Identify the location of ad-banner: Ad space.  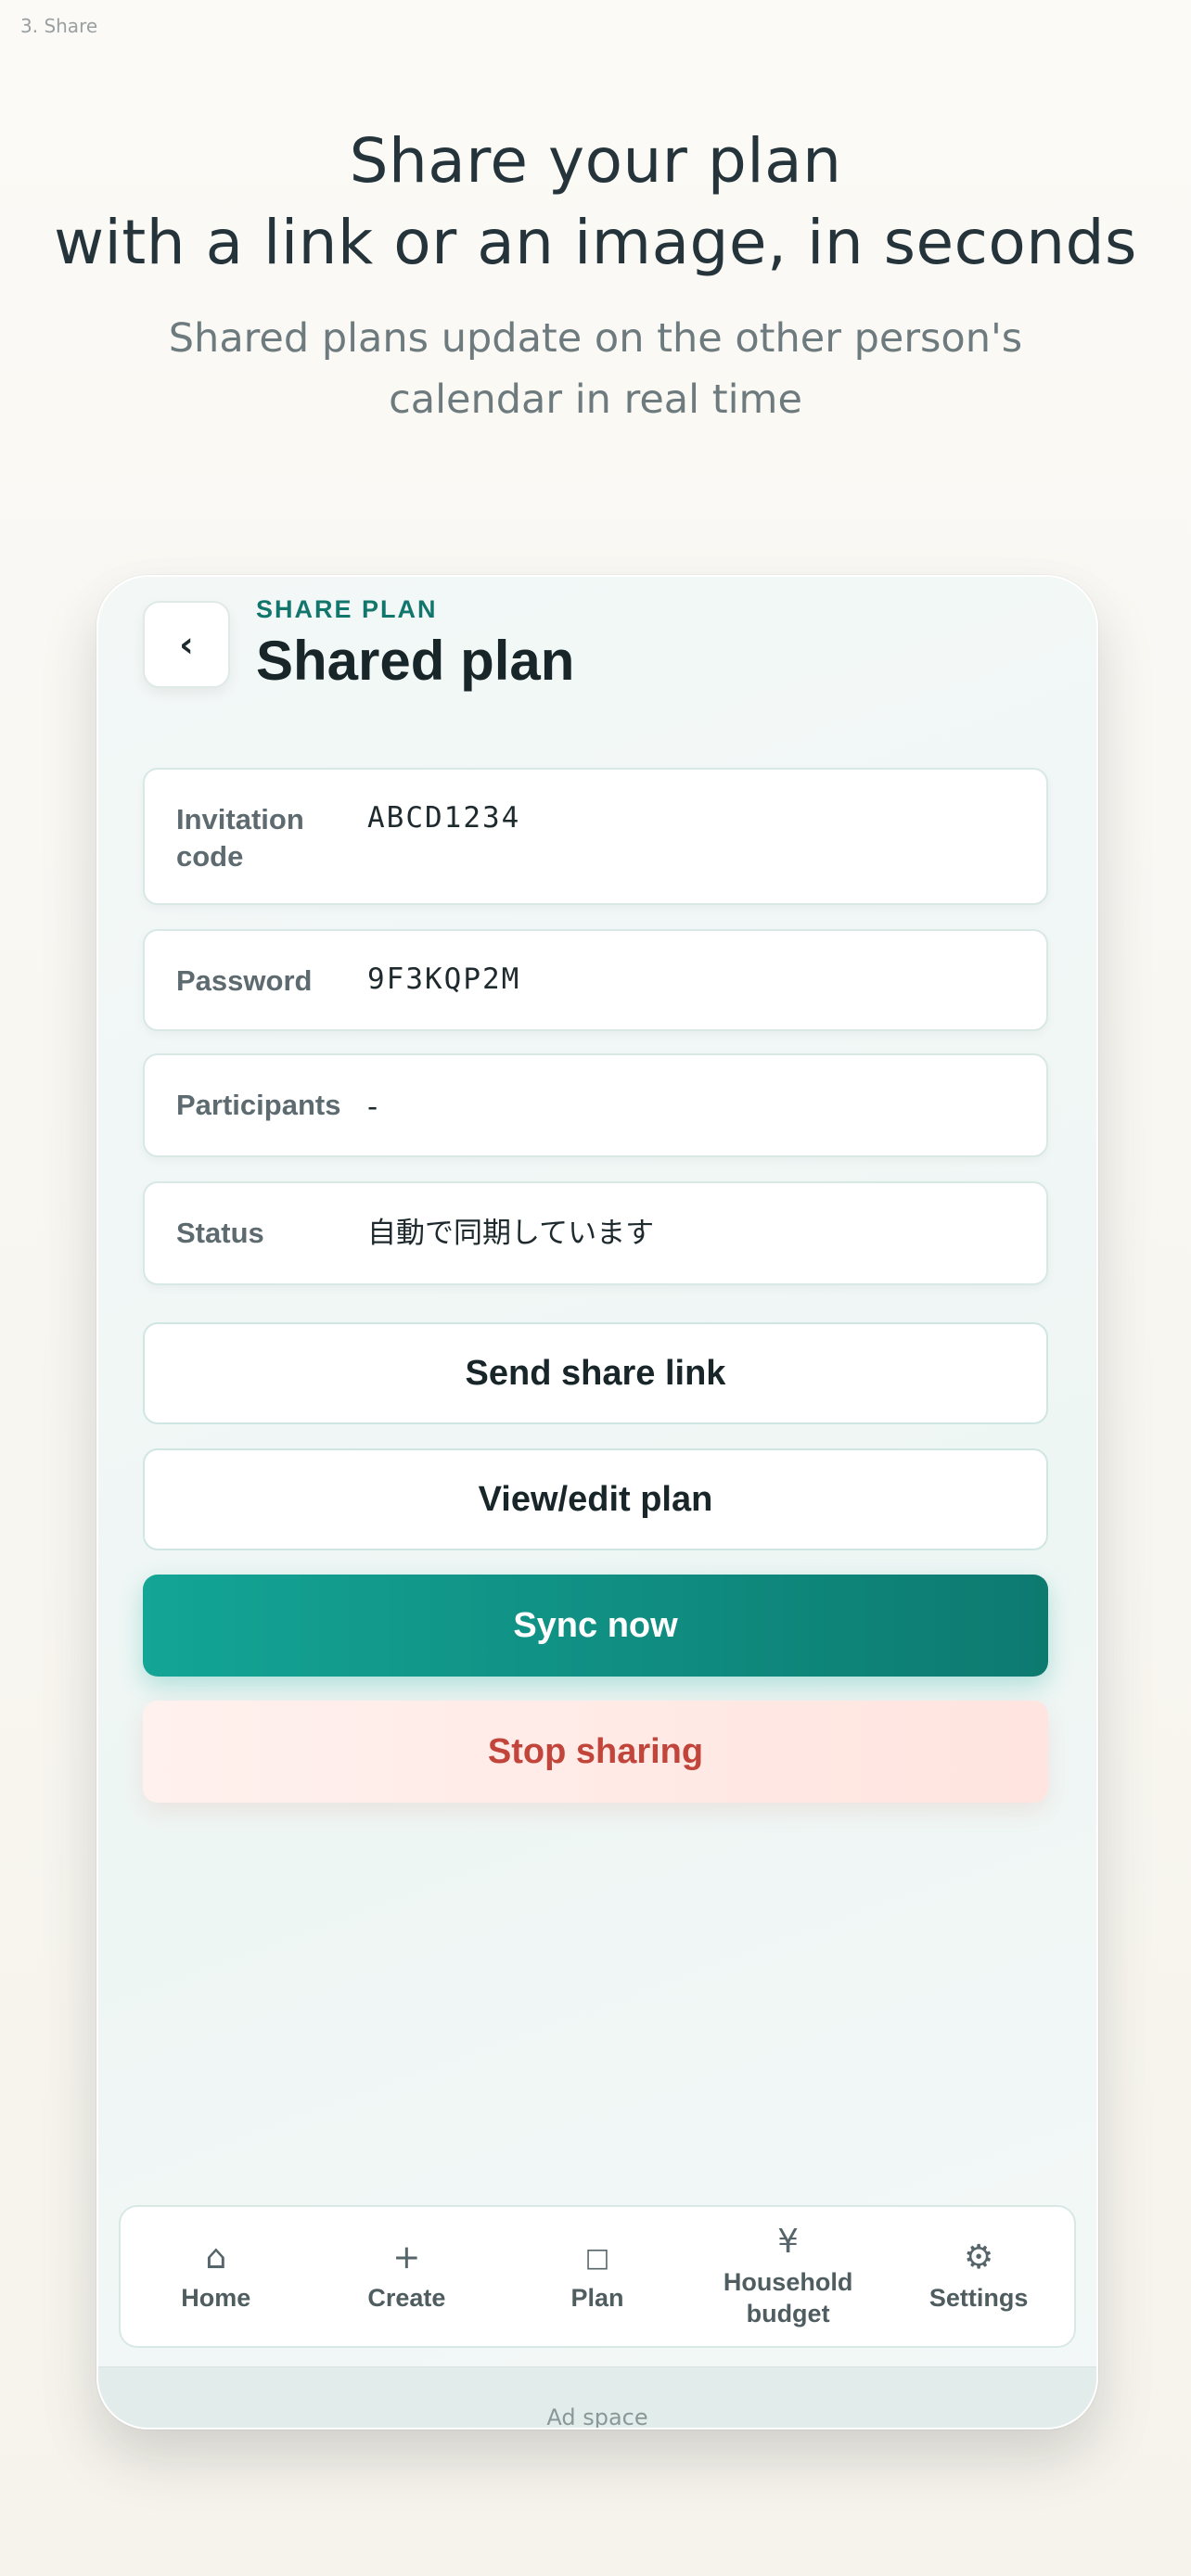
(597, 2397).